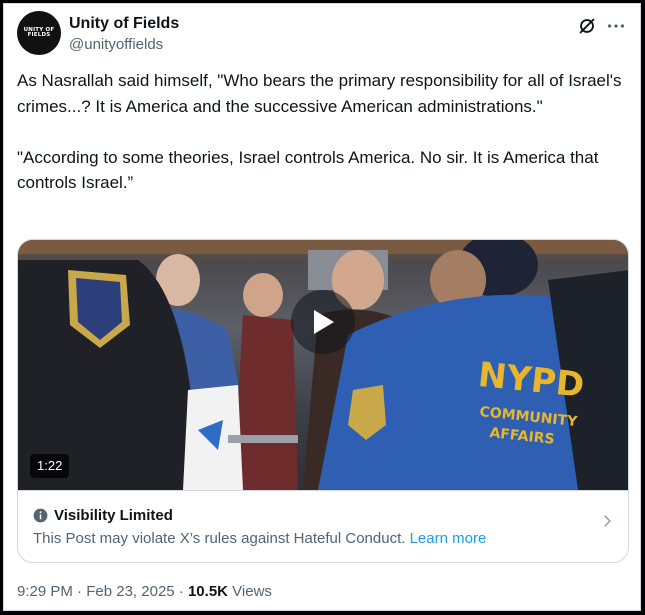 The height and width of the screenshot is (615, 645). I want to click on video-duration: 1:22, so click(50, 466).